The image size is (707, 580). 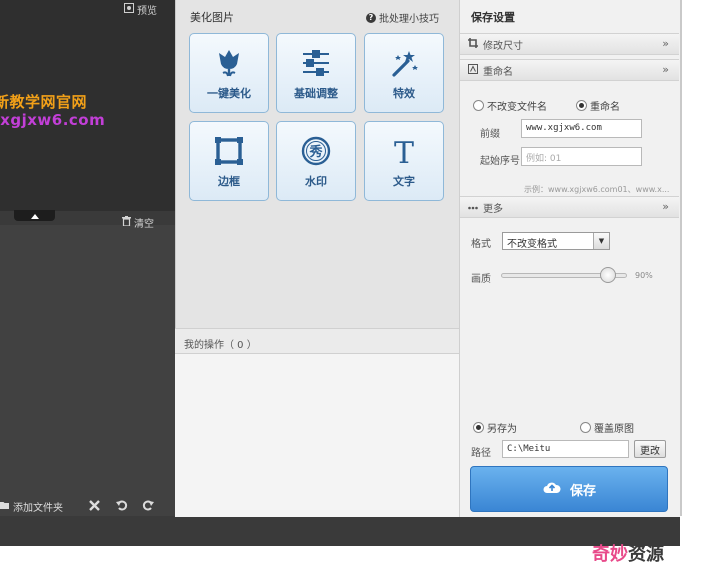 I want to click on preview-icon, so click(x=129, y=9).